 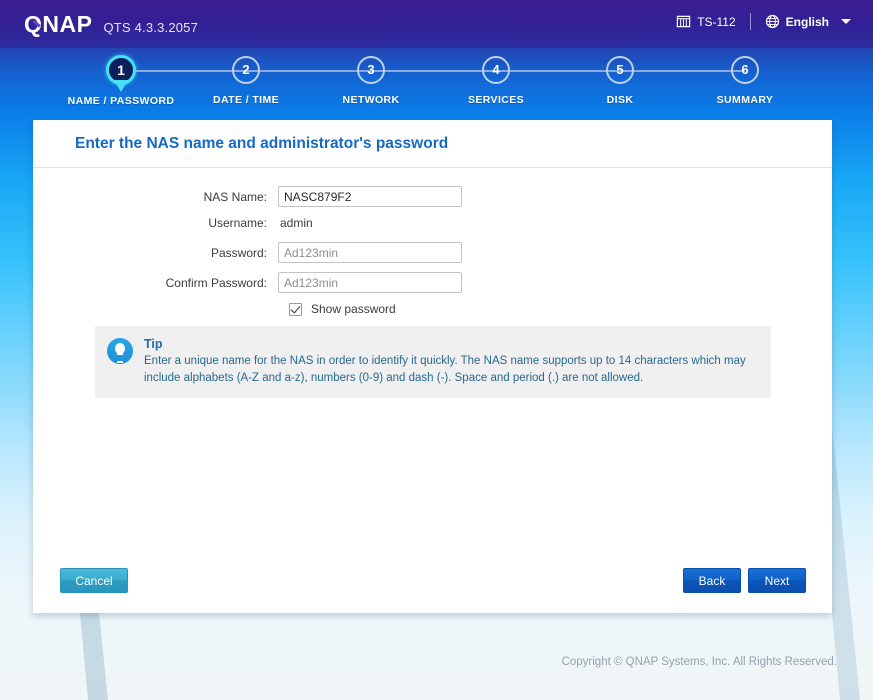 I want to click on qts-version-label: QTS 4.3.3.2057, so click(x=151, y=27).